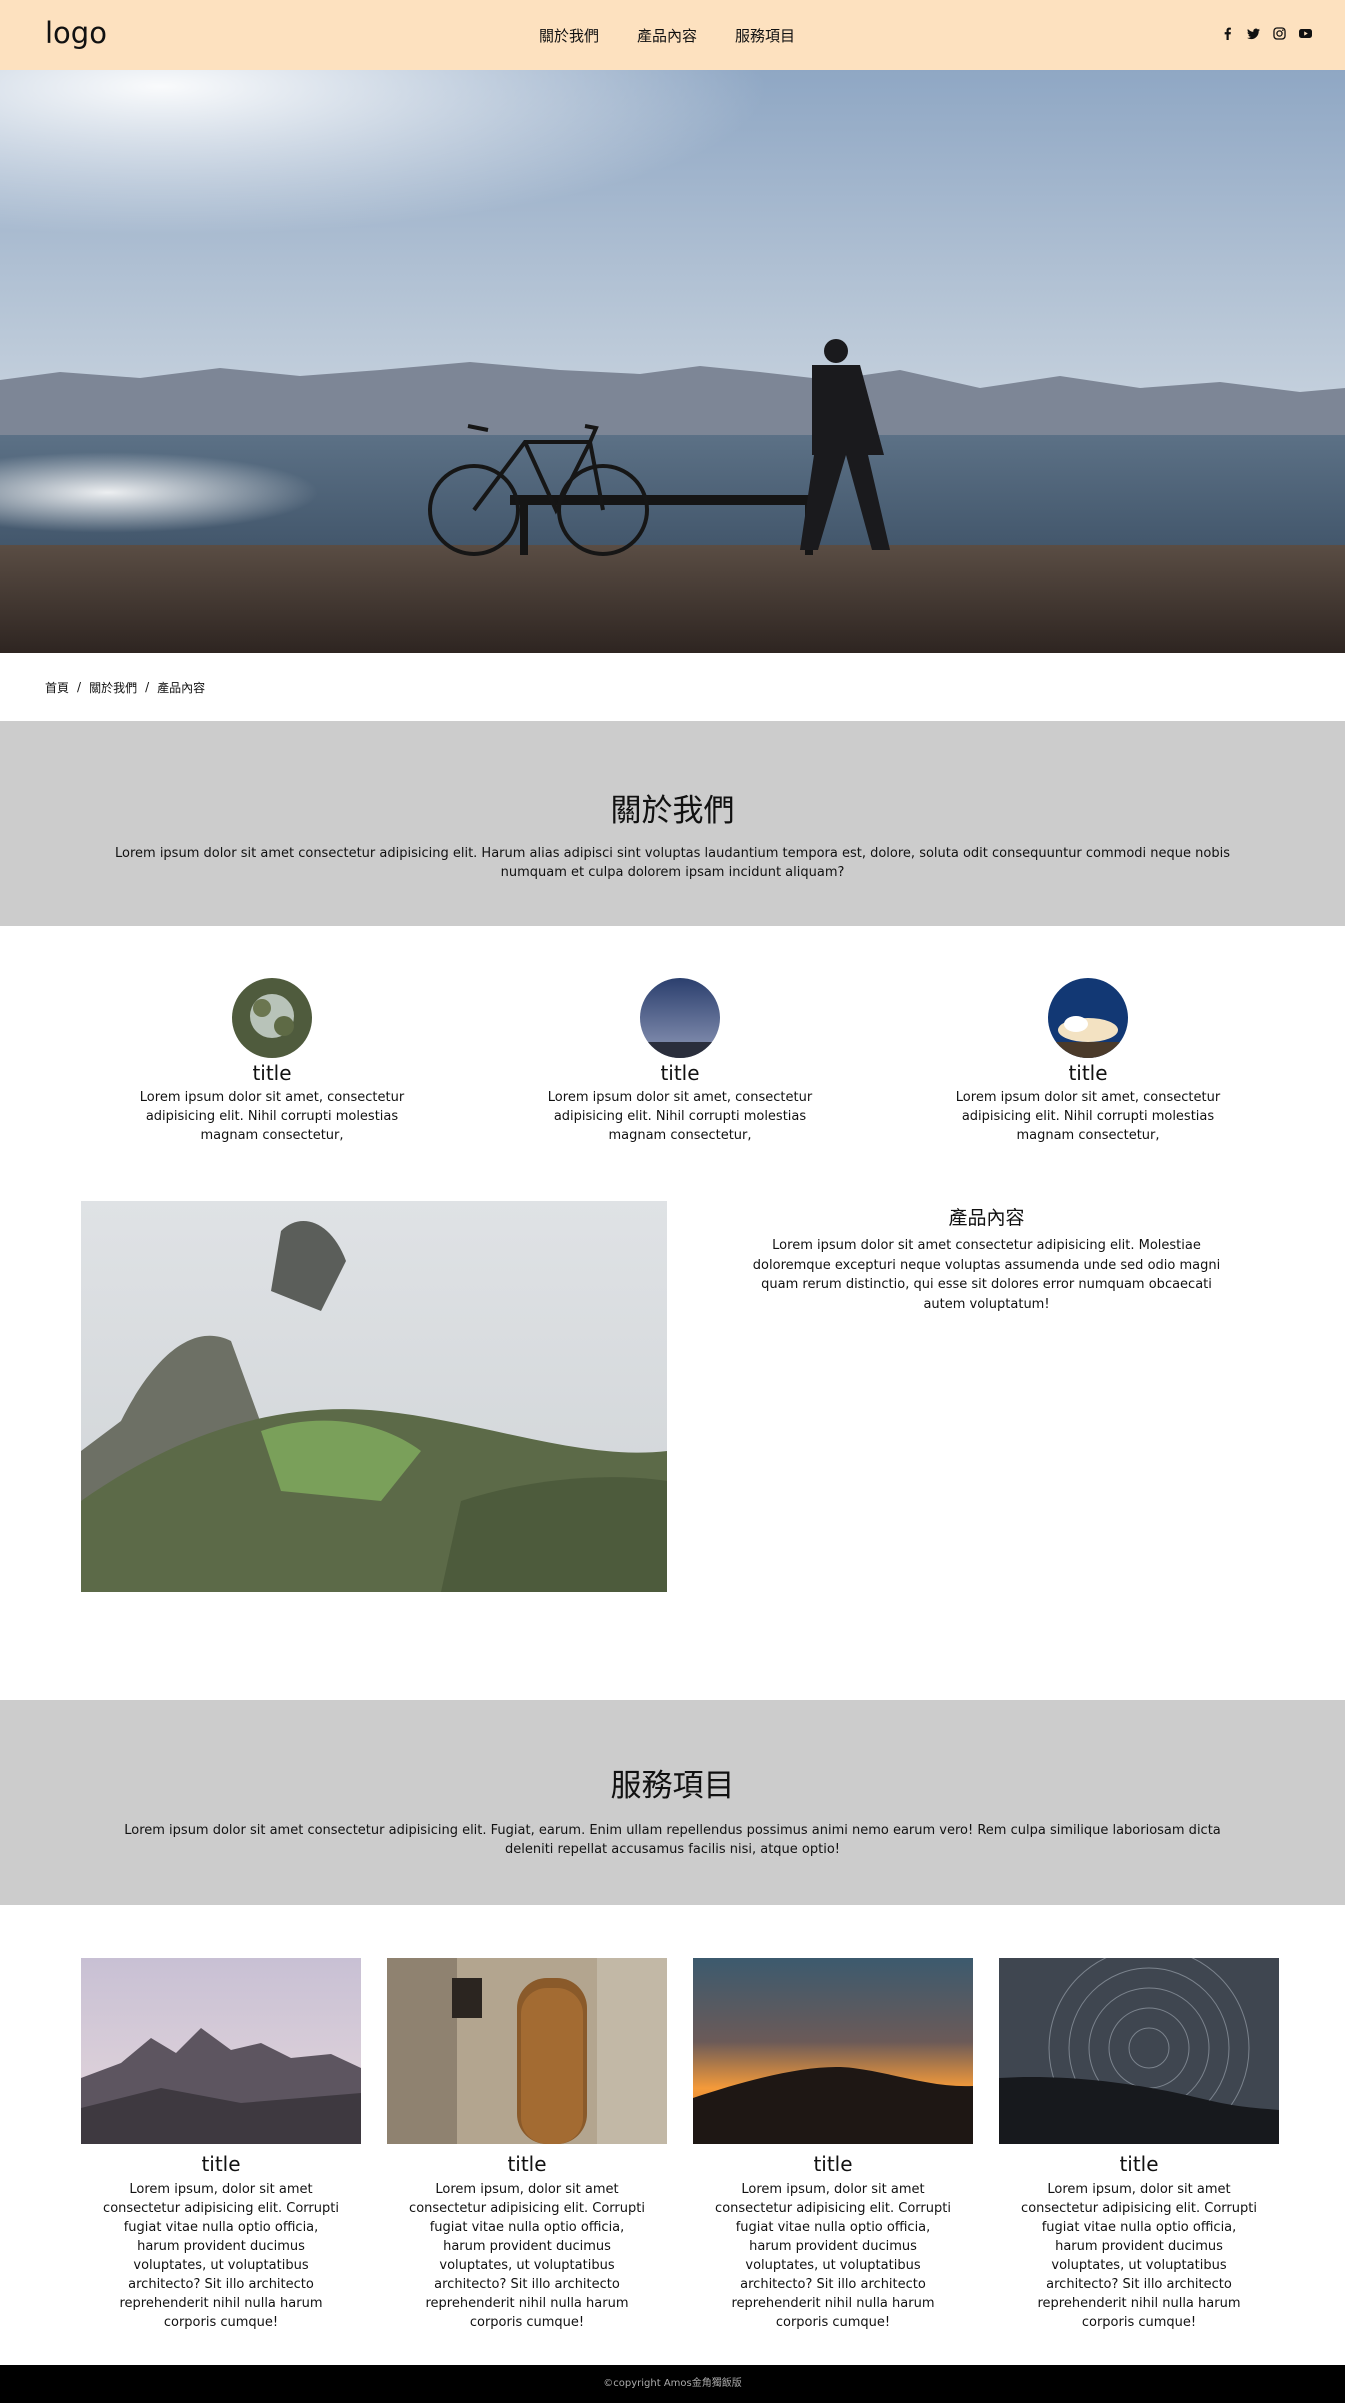 Image resolution: width=1345 pixels, height=2403 pixels. I want to click on logo: logo, so click(76, 33).